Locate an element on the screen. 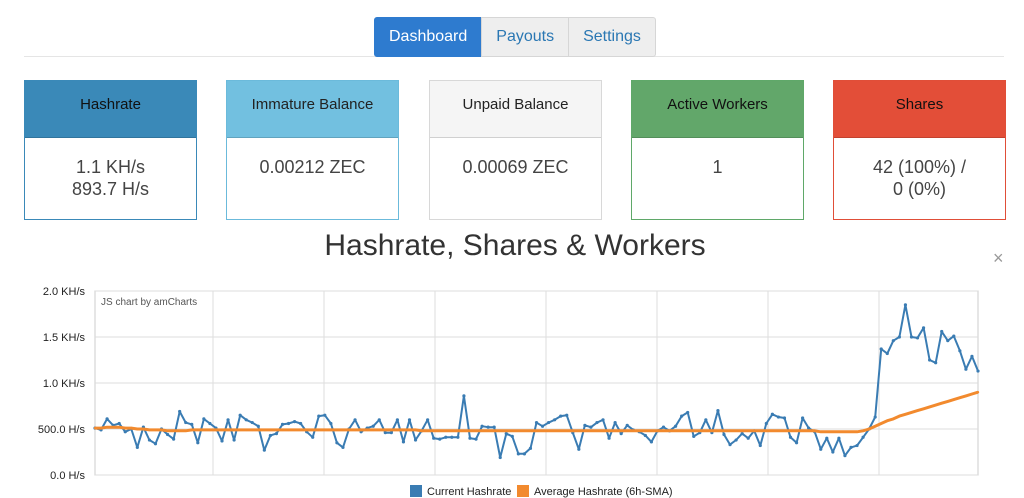 Image resolution: width=1024 pixels, height=498 pixels. stat-value: 1 is located at coordinates (717, 158).